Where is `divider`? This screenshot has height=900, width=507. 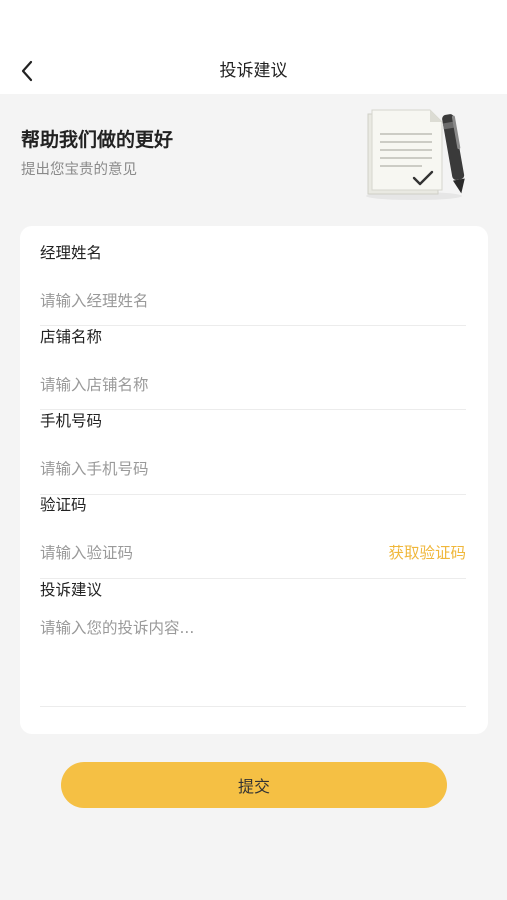 divider is located at coordinates (253, 706).